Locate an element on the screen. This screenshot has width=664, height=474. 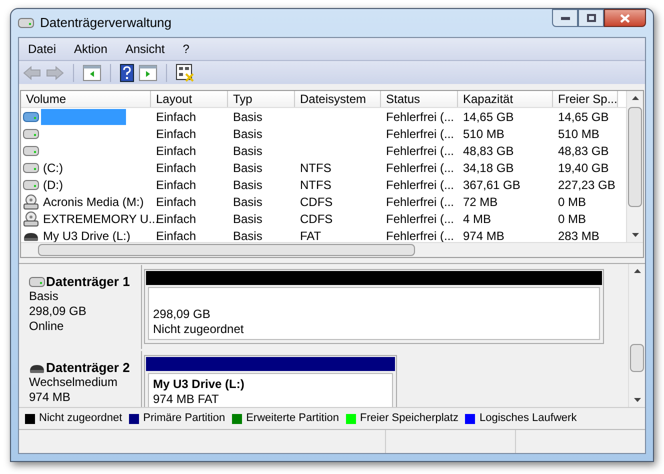
menu-item: ? is located at coordinates (186, 49).